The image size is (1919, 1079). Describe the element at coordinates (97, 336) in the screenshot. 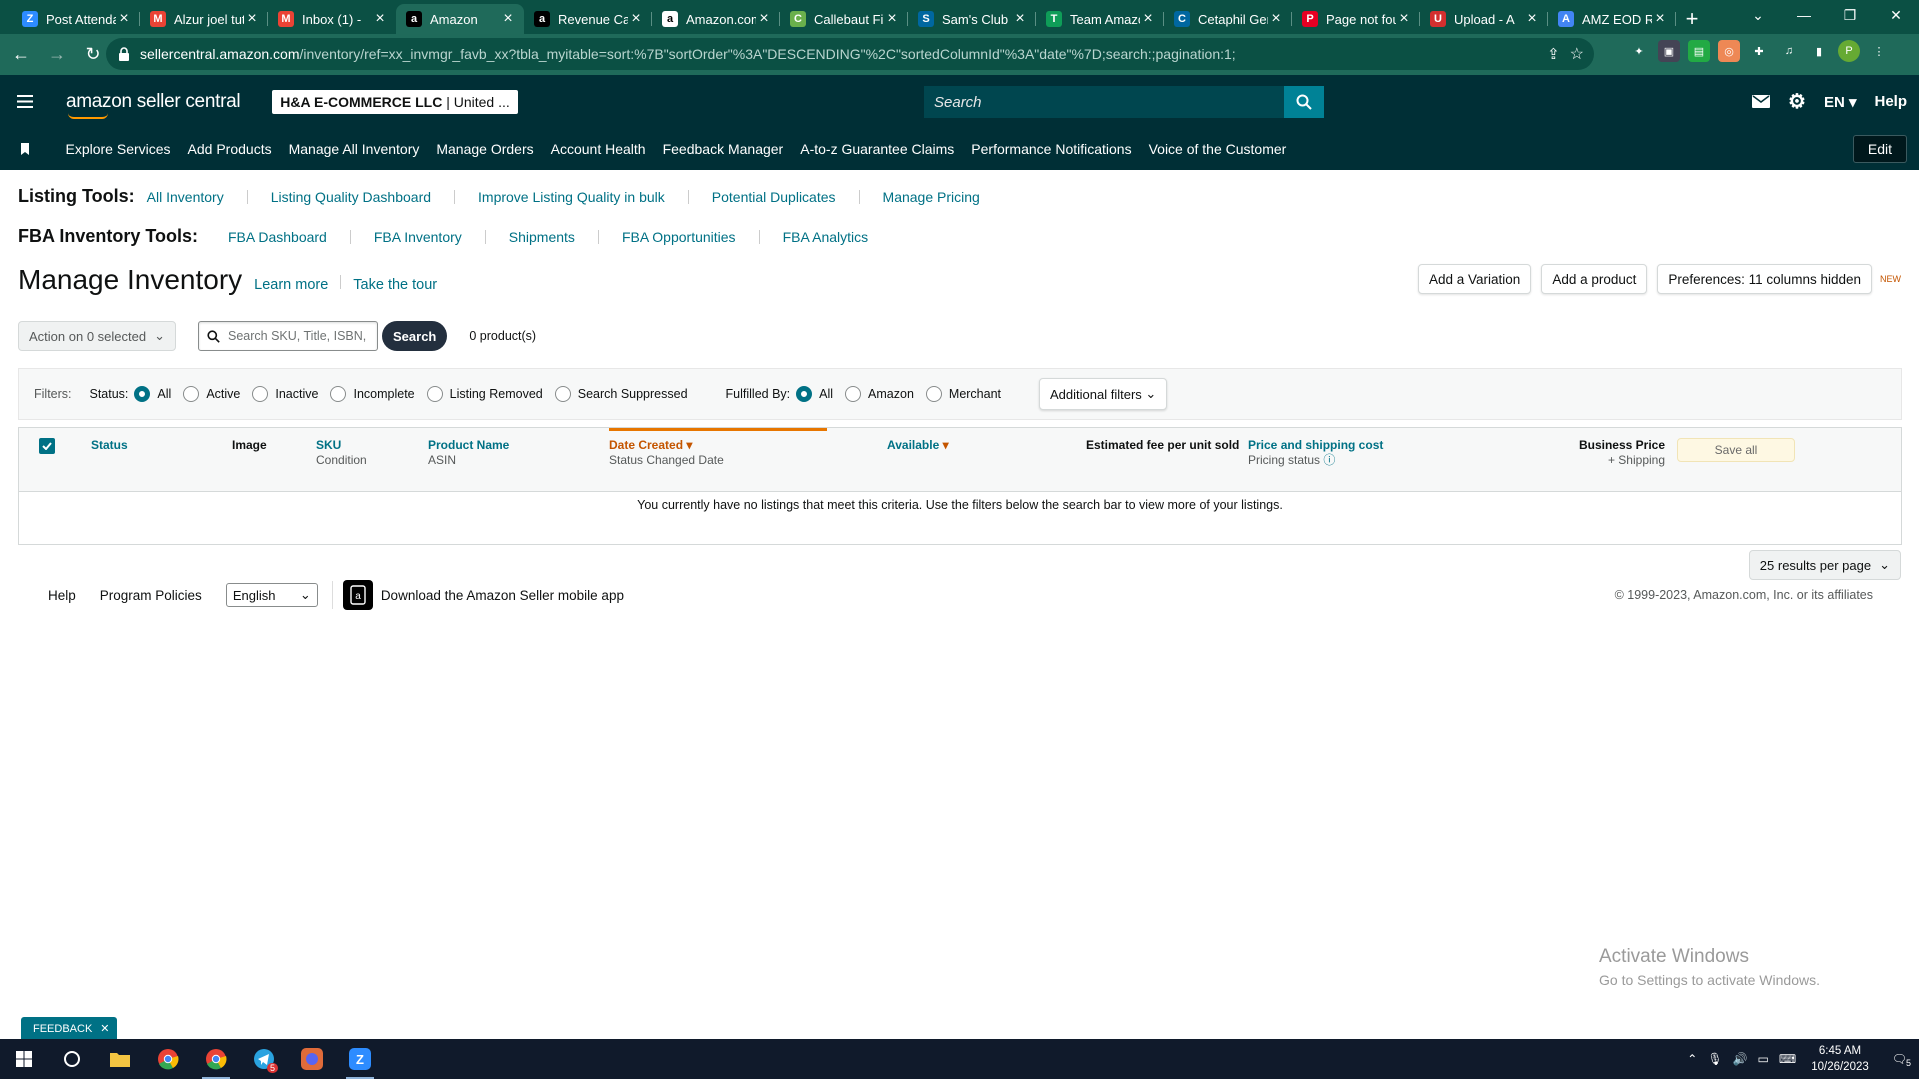

I see `bulk-action-select: Action on 0 selected ⌄` at that location.